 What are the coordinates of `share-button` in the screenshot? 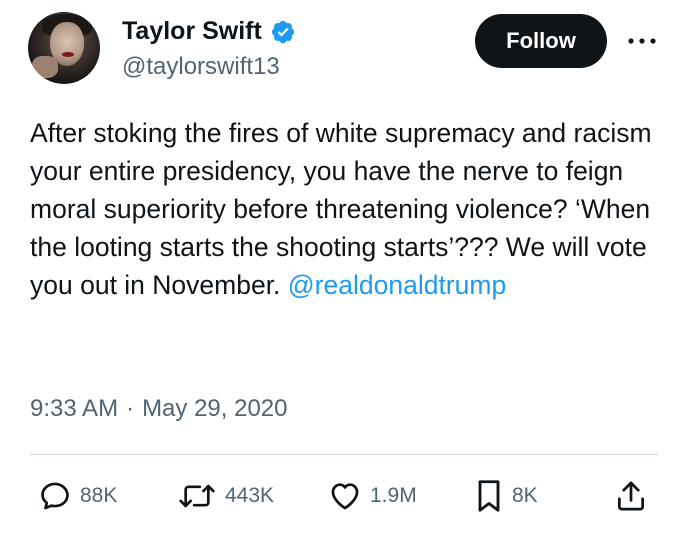 It's located at (631, 496).